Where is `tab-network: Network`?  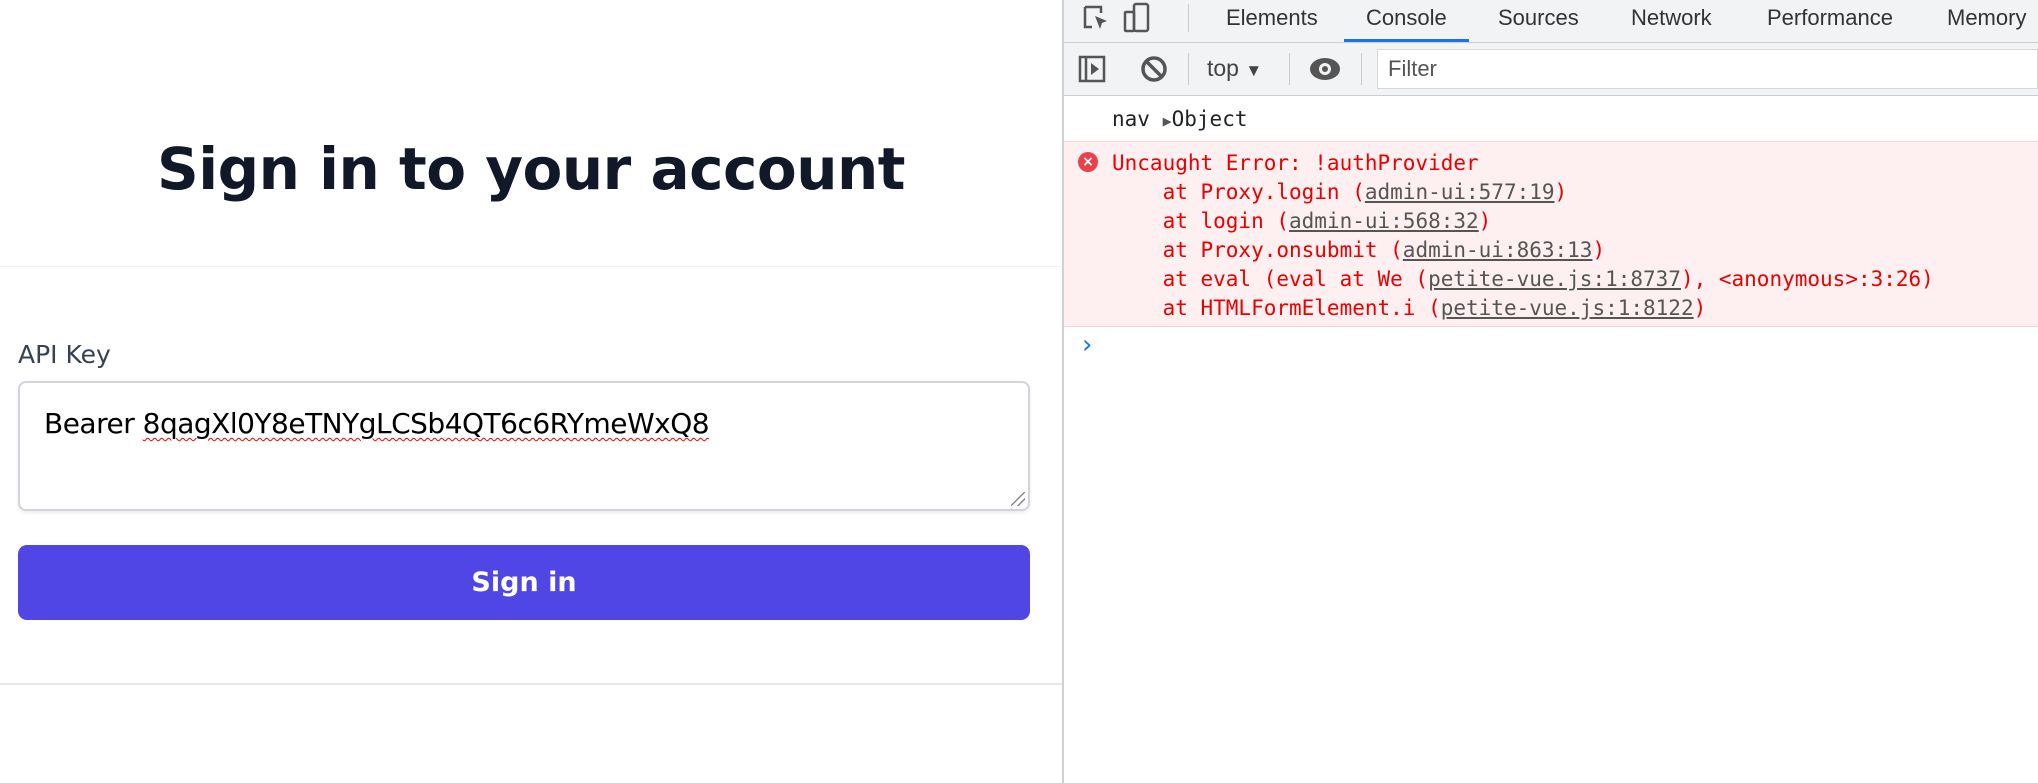
tab-network: Network is located at coordinates (1671, 21).